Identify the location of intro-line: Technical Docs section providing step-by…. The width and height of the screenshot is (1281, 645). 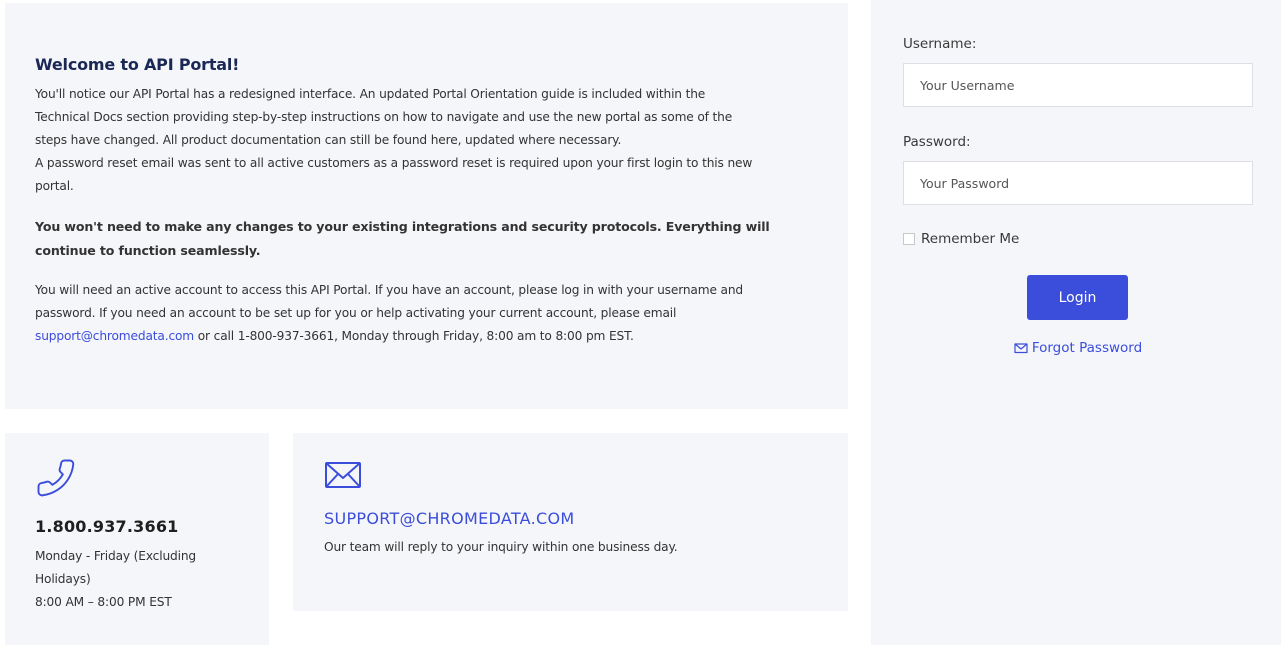
(384, 117).